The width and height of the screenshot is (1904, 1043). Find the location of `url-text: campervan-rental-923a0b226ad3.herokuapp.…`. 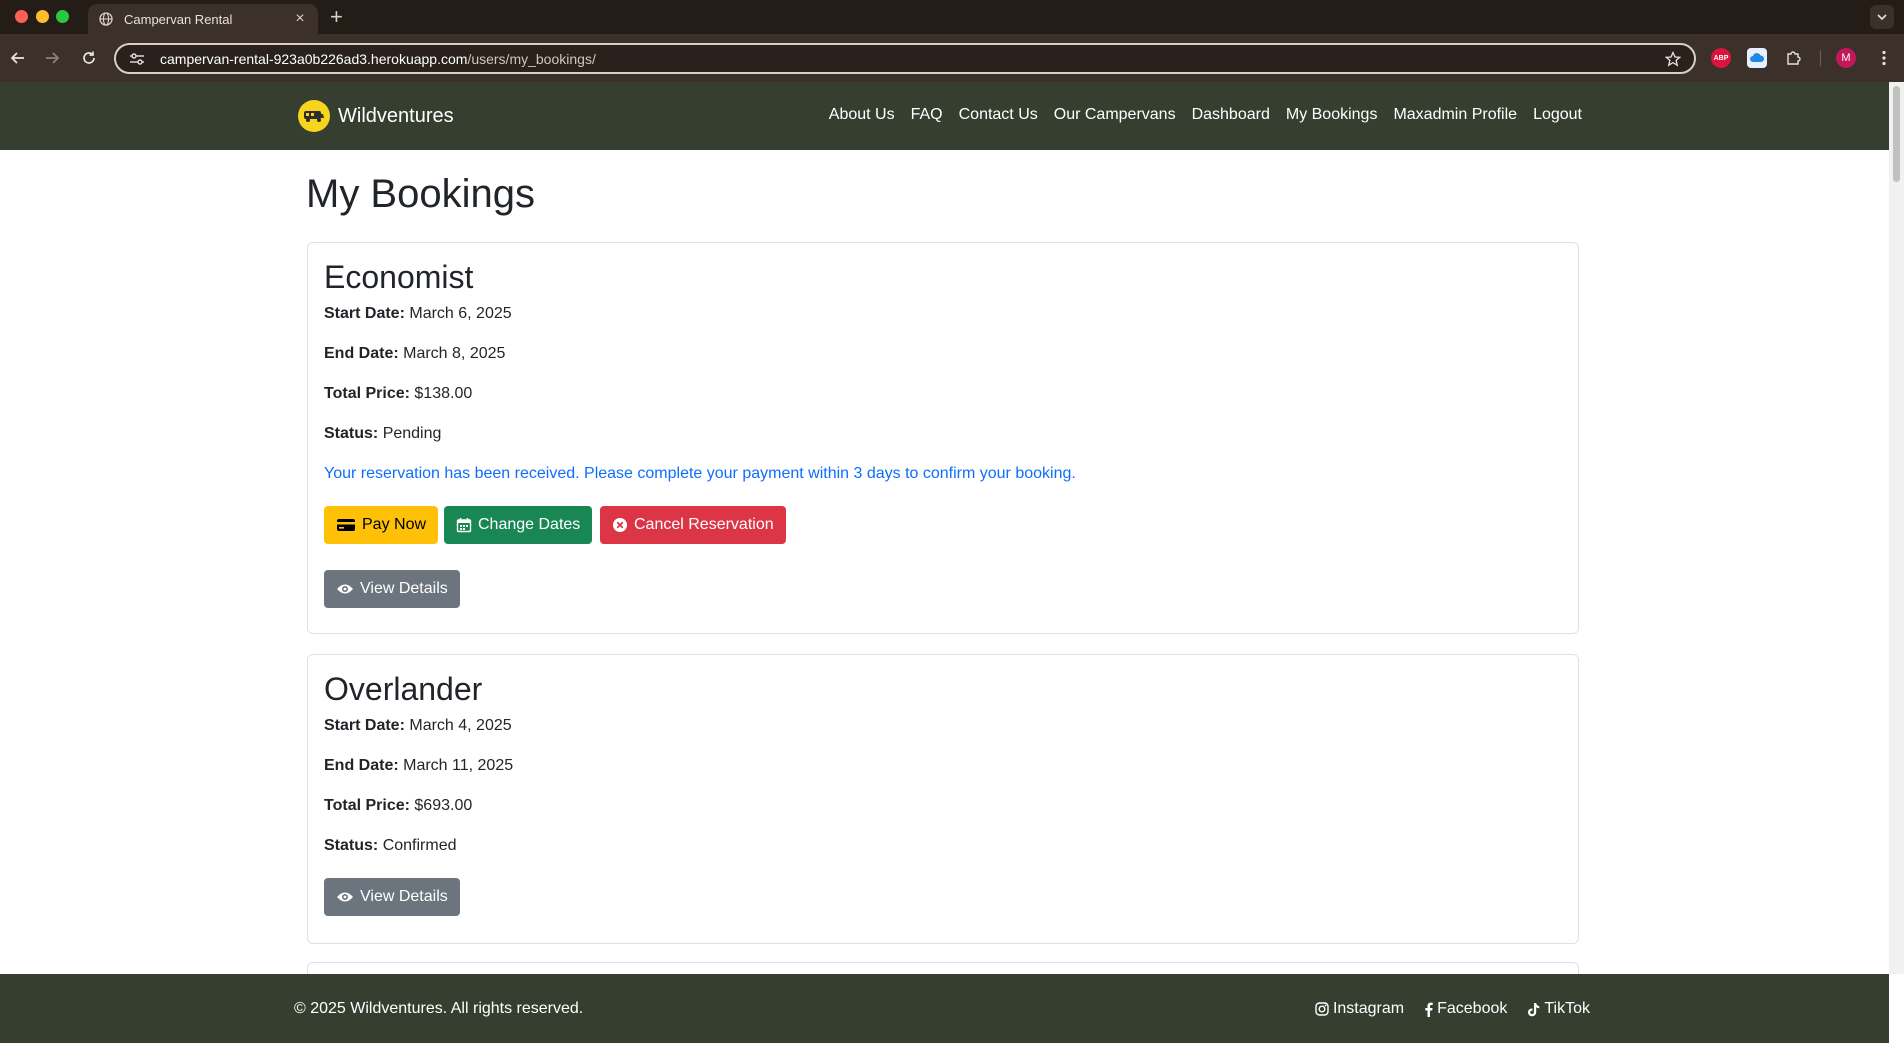

url-text: campervan-rental-923a0b226ad3.herokuapp.… is located at coordinates (378, 58).